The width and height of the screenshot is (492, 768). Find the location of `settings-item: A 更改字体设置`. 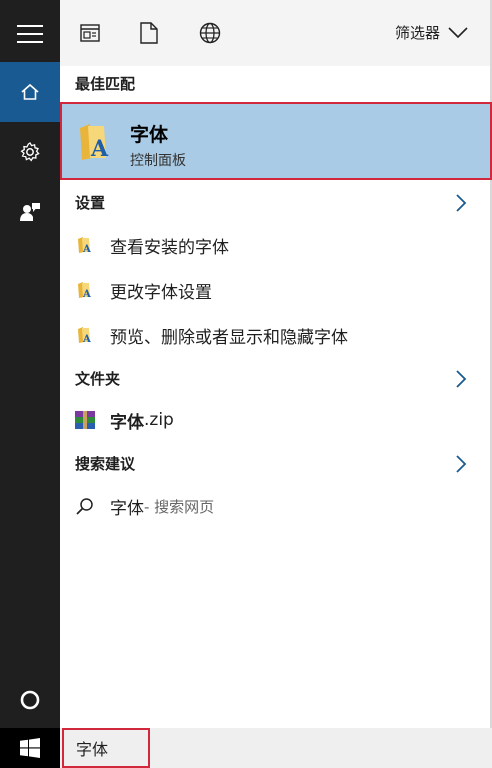

settings-item: A 更改字体设置 is located at coordinates (143, 290).